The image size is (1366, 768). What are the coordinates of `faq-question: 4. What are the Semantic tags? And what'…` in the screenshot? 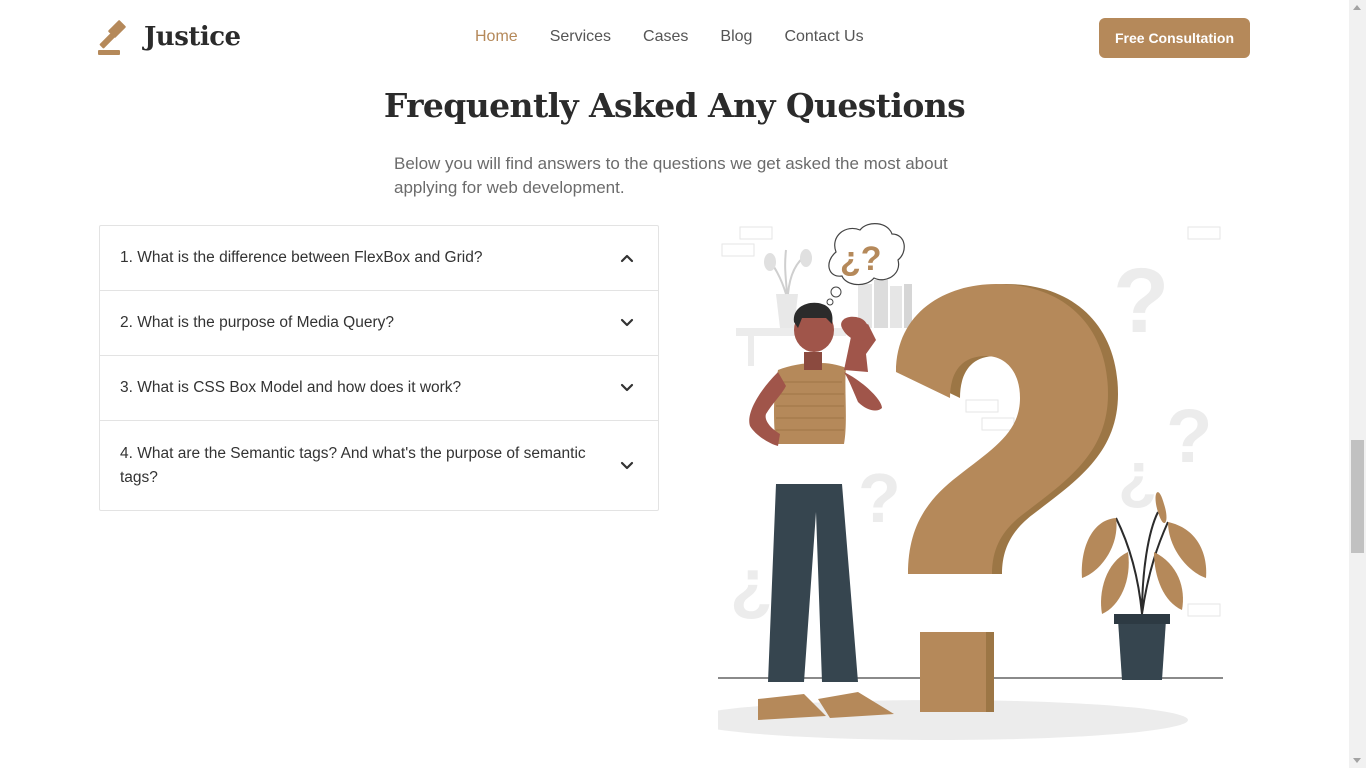 It's located at (353, 465).